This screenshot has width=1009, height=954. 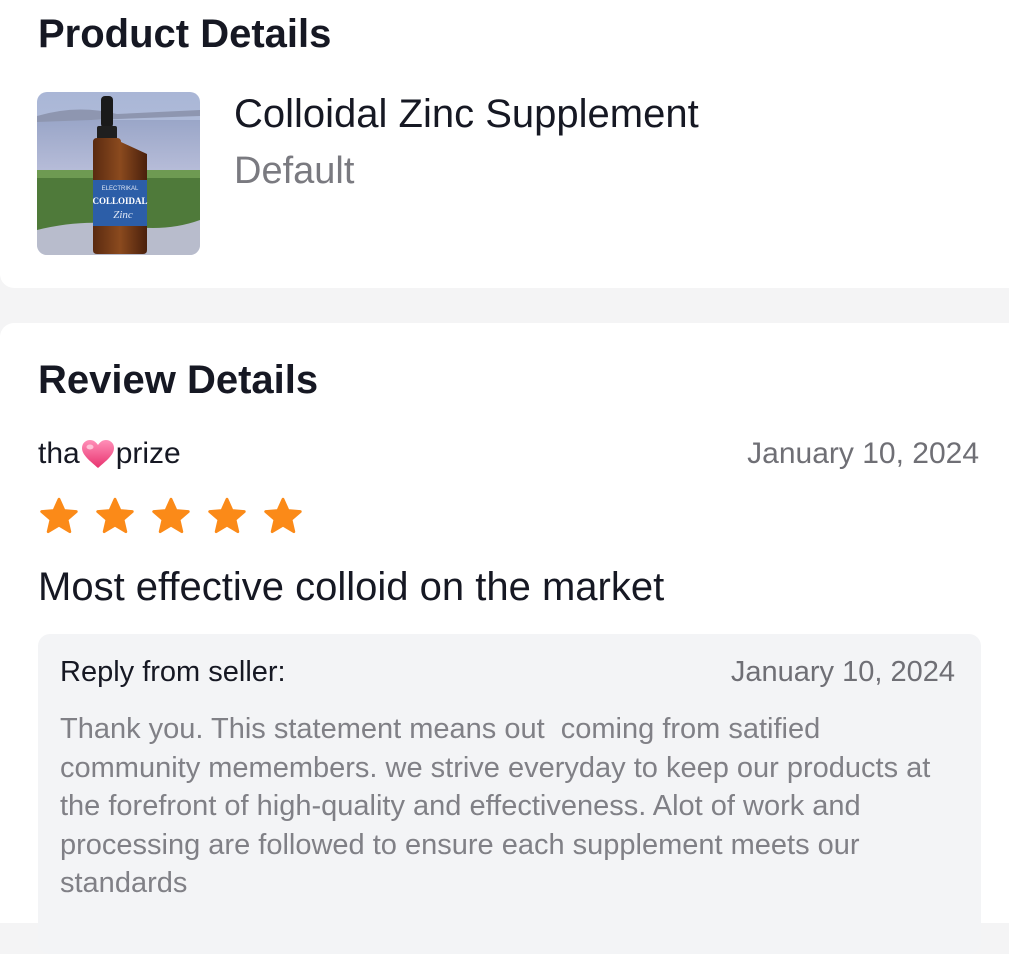 What do you see at coordinates (351, 587) in the screenshot?
I see `review-title: Most effective colloid on the market` at bounding box center [351, 587].